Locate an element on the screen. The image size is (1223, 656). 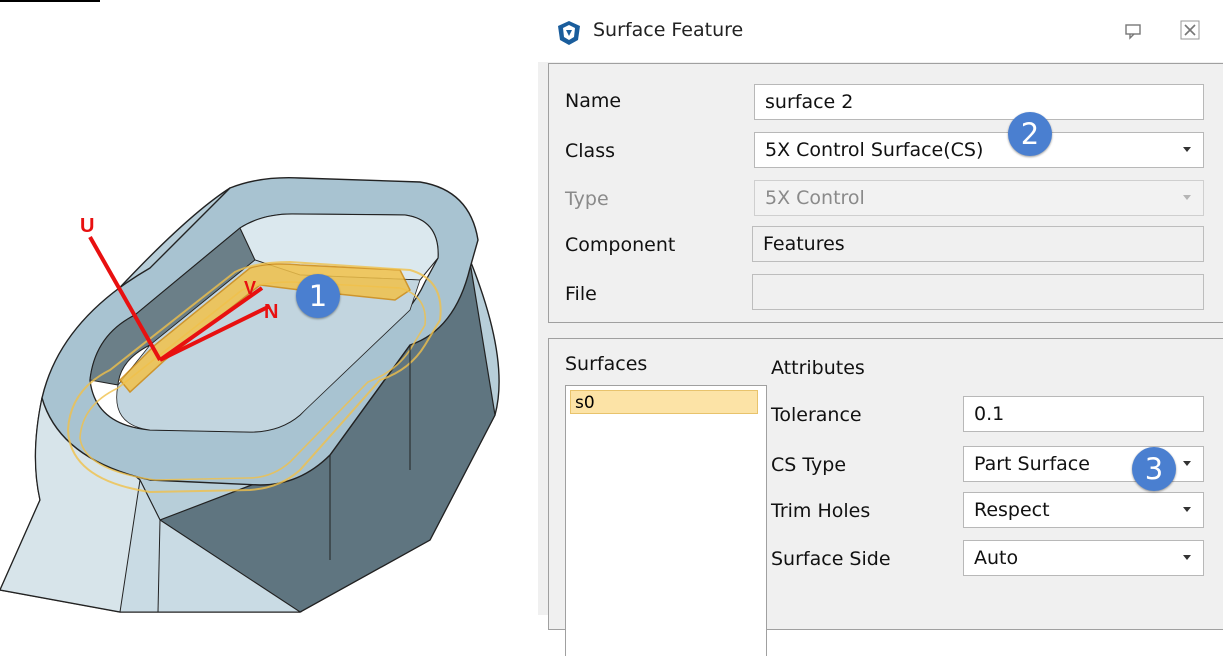
axis-u-label: U is located at coordinates (87, 226).